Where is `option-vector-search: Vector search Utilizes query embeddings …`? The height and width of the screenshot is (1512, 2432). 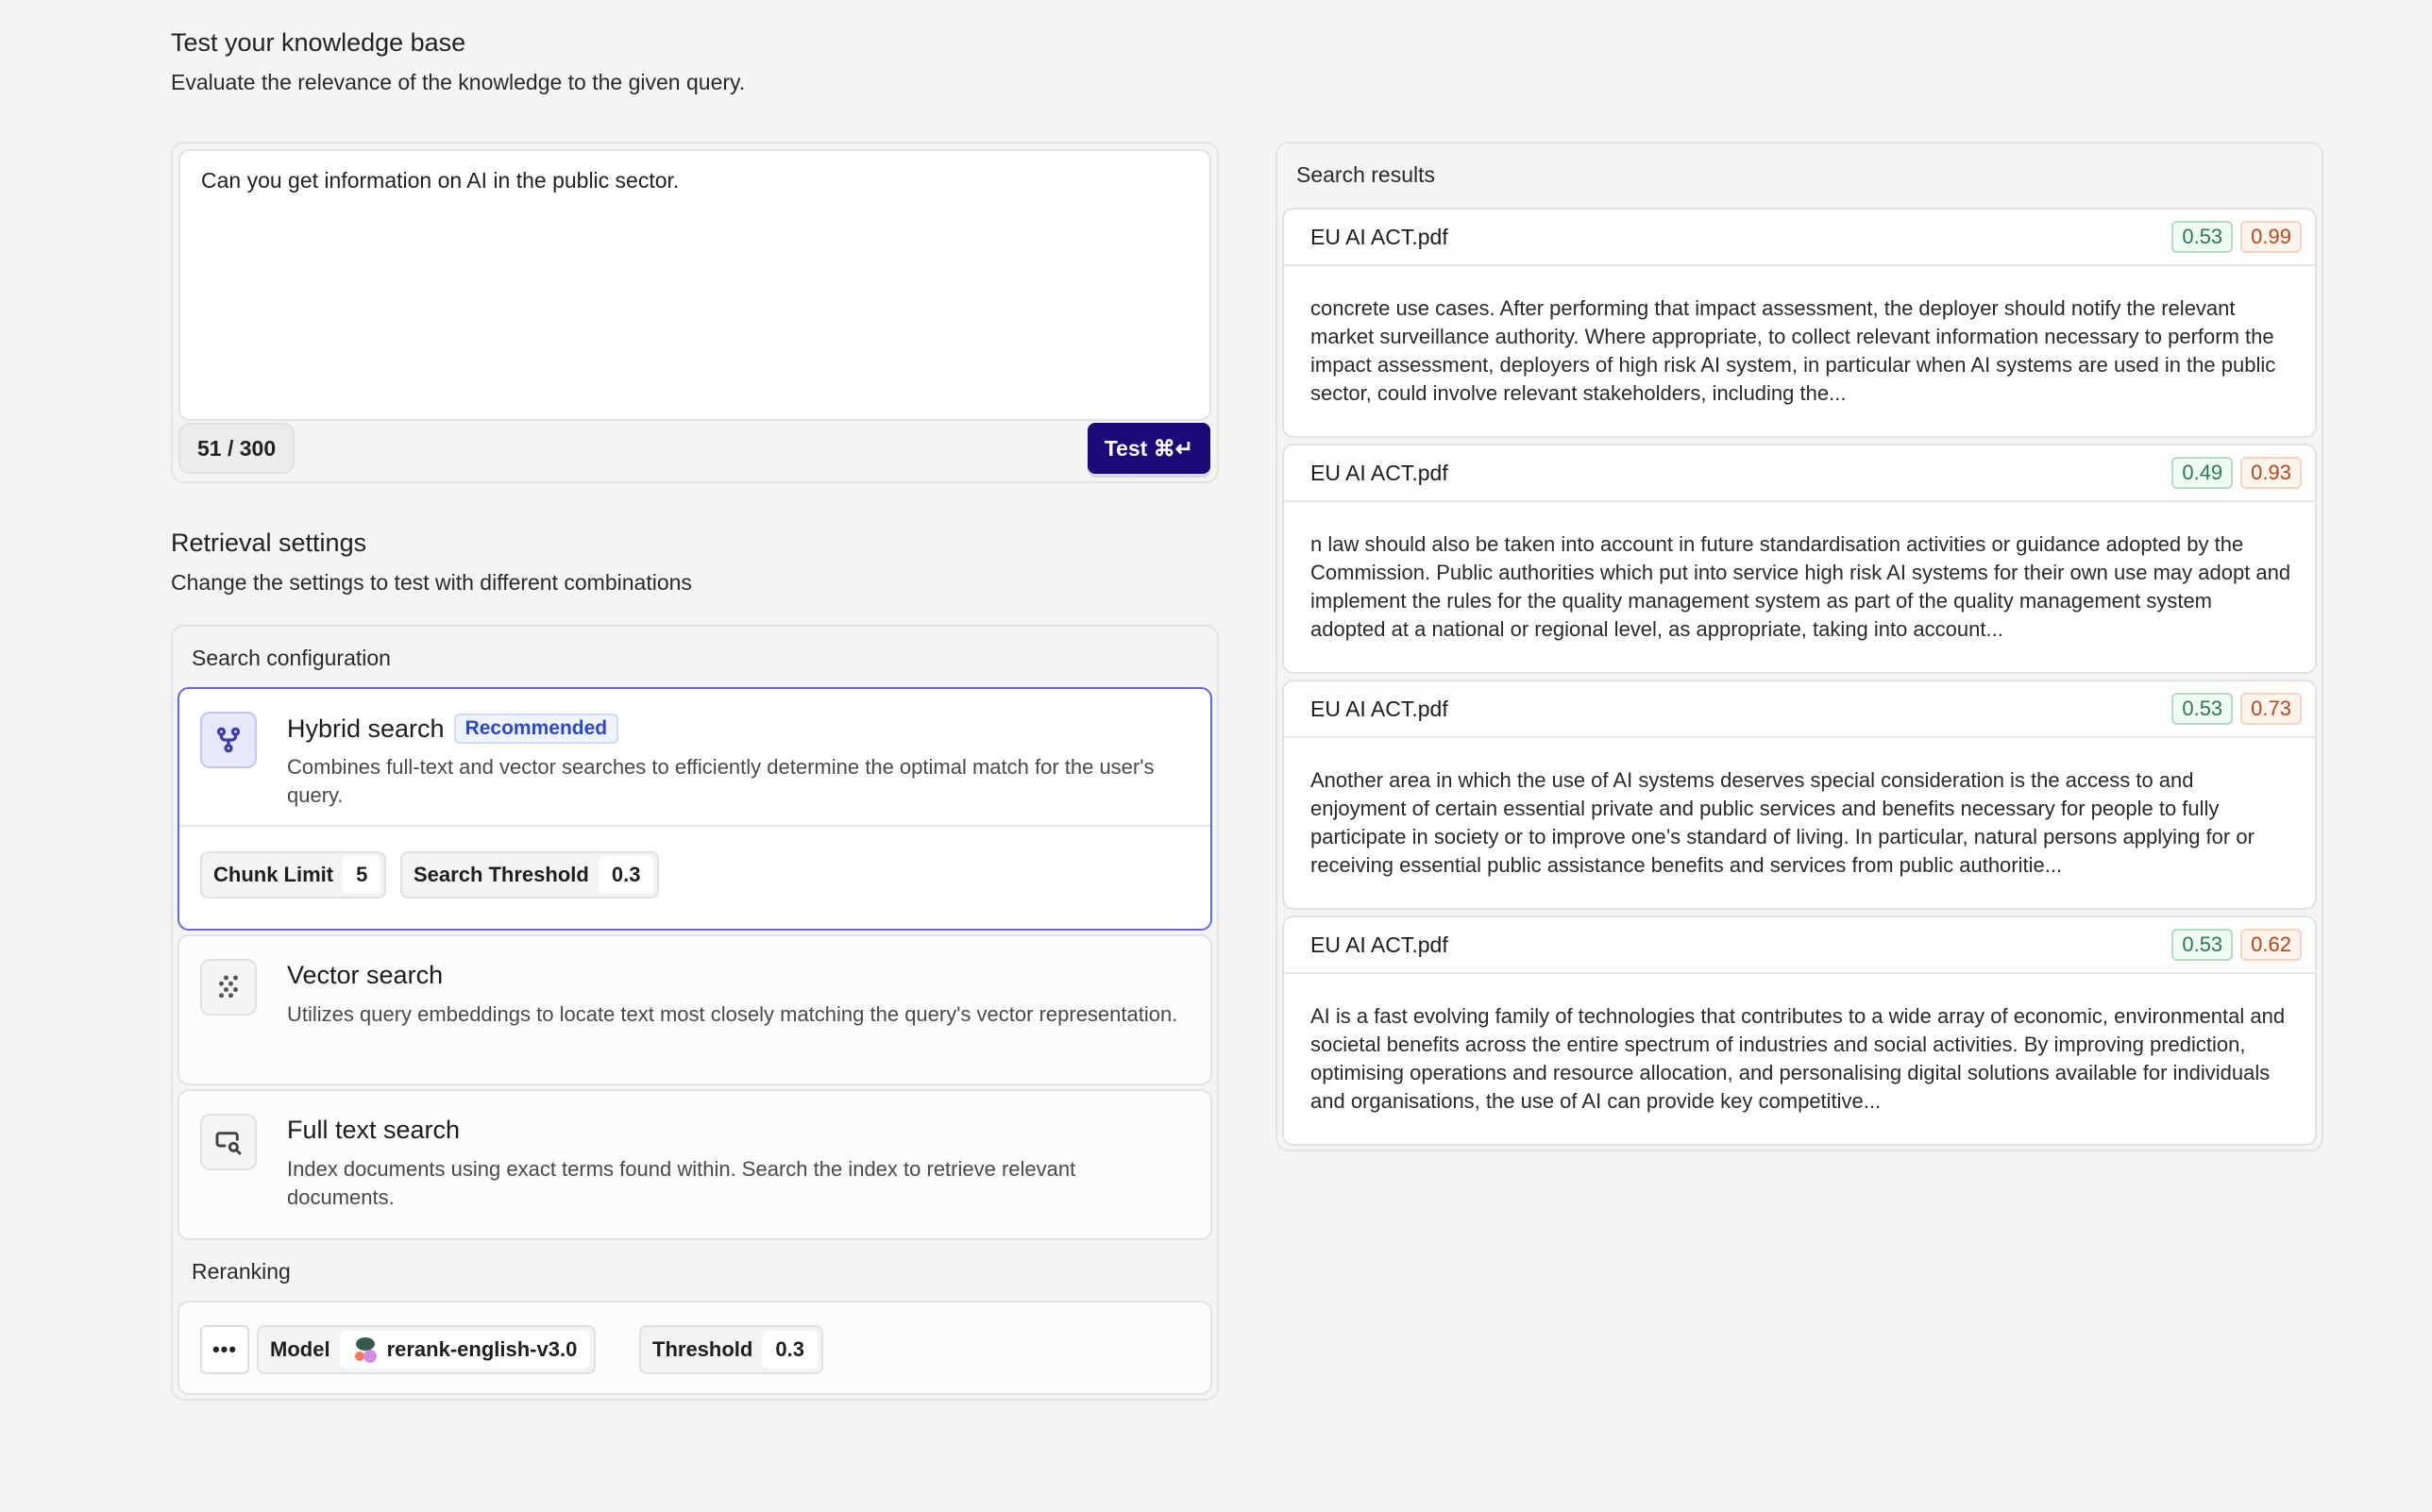
option-vector-search: Vector search Utilizes query embeddings … is located at coordinates (694, 1009).